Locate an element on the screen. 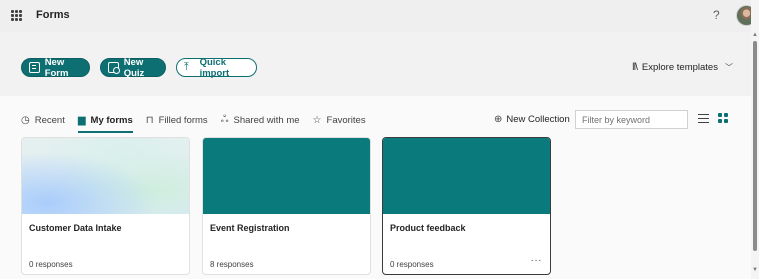 The height and width of the screenshot is (279, 759). app-title: Forms is located at coordinates (53, 15).